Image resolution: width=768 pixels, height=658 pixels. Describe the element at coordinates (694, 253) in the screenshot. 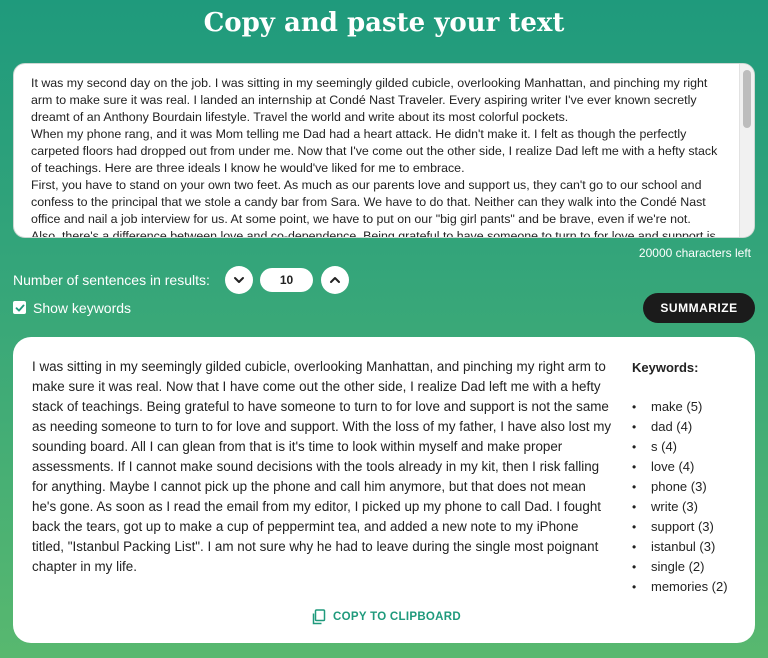

I see `characters-left: 20000 characters left` at that location.